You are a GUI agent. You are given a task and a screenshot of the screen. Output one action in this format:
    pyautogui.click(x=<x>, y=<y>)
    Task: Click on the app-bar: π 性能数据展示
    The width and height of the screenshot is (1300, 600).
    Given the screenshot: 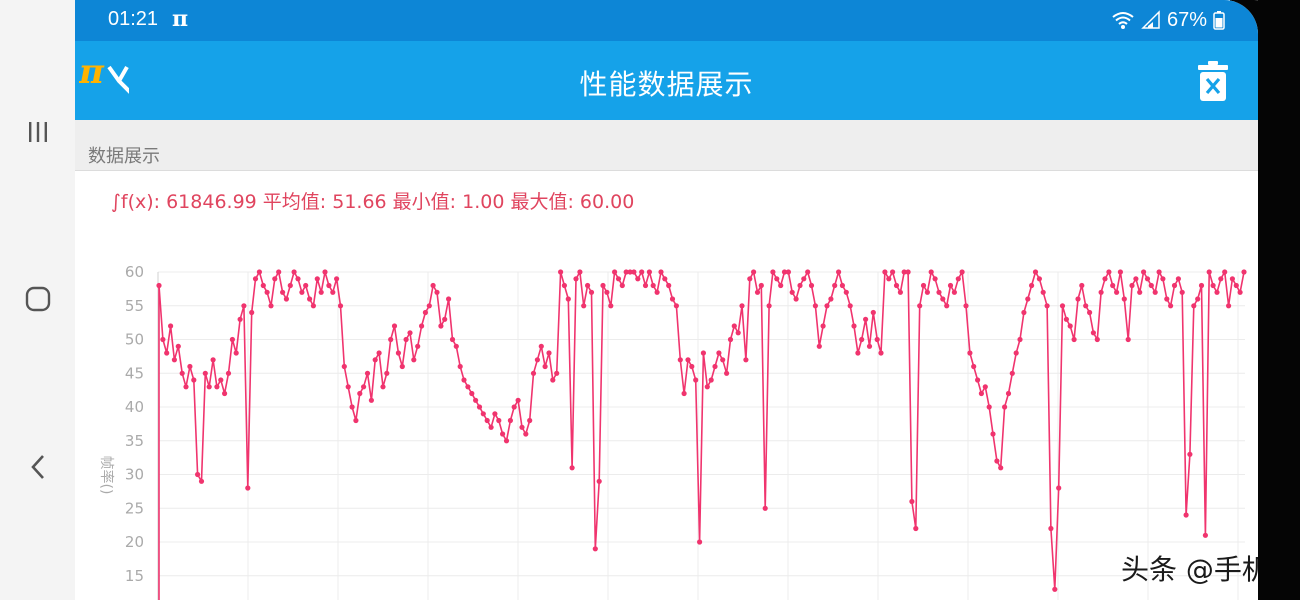 What is the action you would take?
    pyautogui.click(x=666, y=80)
    